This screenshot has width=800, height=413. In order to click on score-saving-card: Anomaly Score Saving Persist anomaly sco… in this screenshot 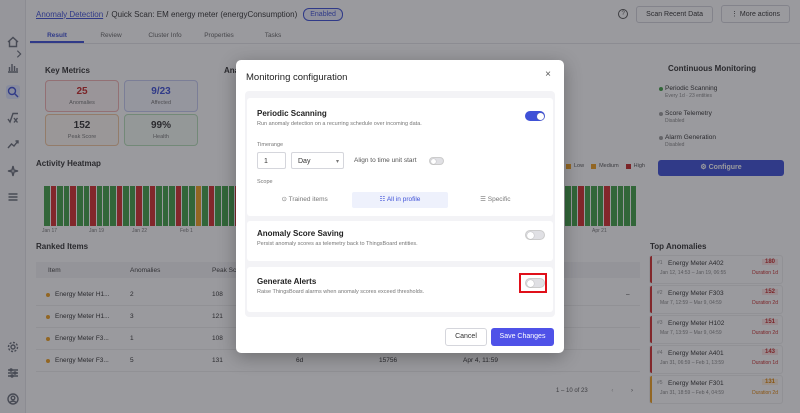, I will do `click(400, 241)`.